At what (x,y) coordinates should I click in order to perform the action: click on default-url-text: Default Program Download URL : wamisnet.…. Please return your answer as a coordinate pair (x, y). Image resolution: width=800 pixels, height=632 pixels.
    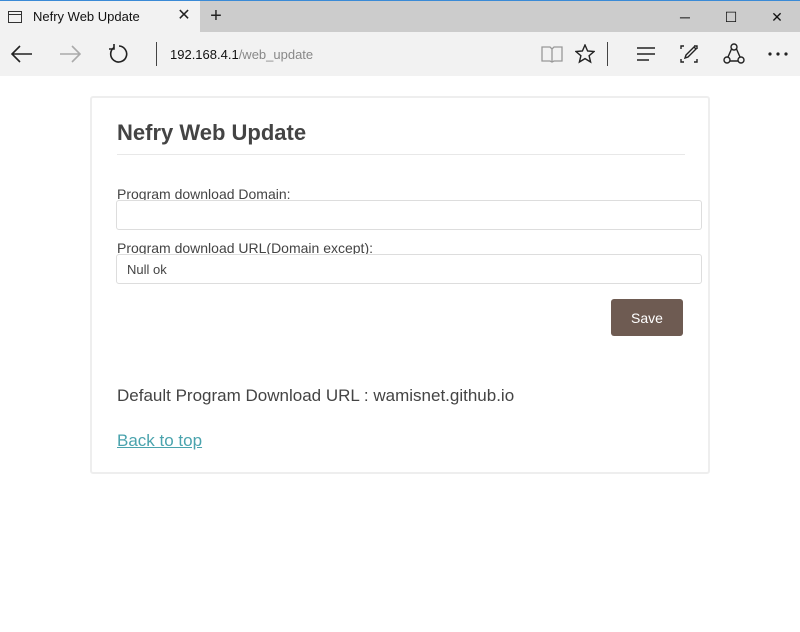
    Looking at the image, I should click on (316, 395).